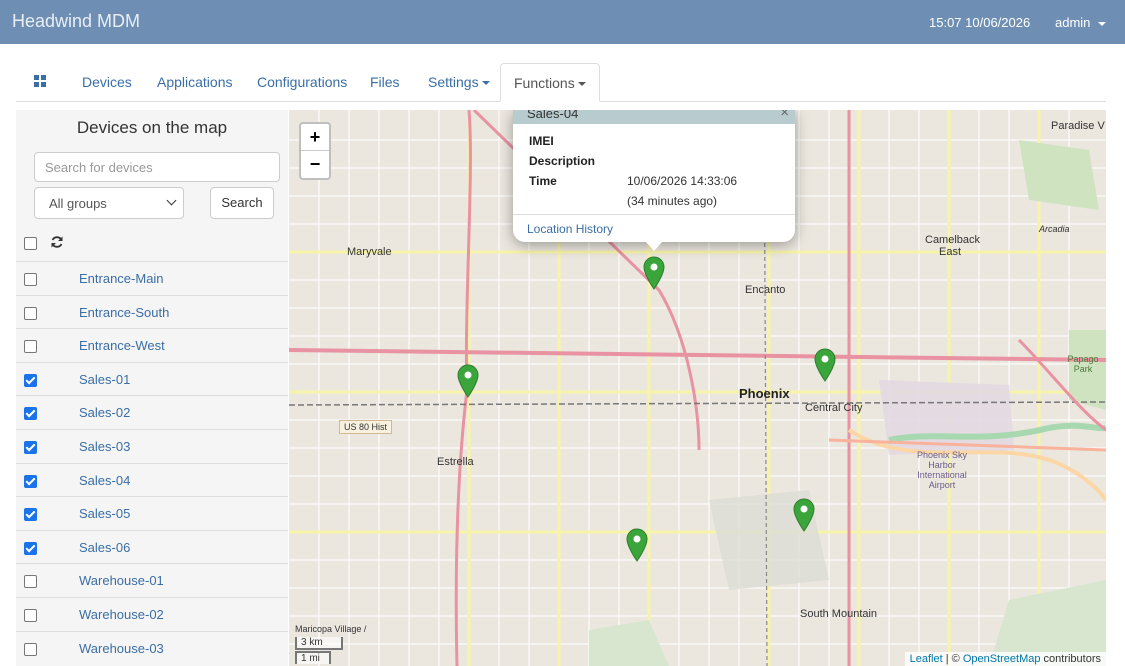 This screenshot has width=1125, height=666. What do you see at coordinates (157, 167) in the screenshot?
I see `device-search-input` at bounding box center [157, 167].